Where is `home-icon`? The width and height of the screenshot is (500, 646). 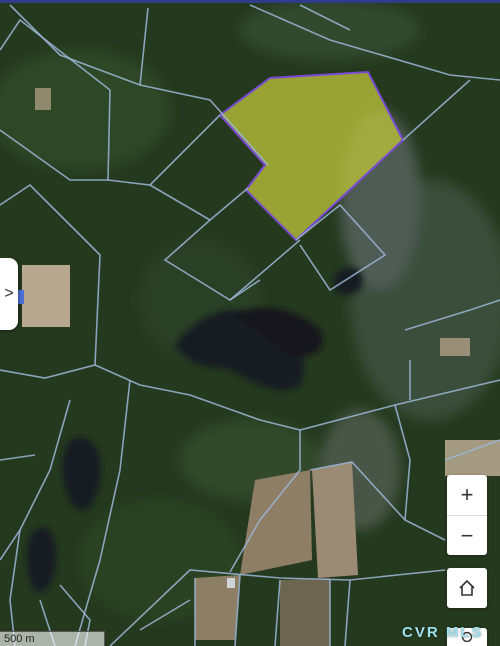
home-icon is located at coordinates (467, 587).